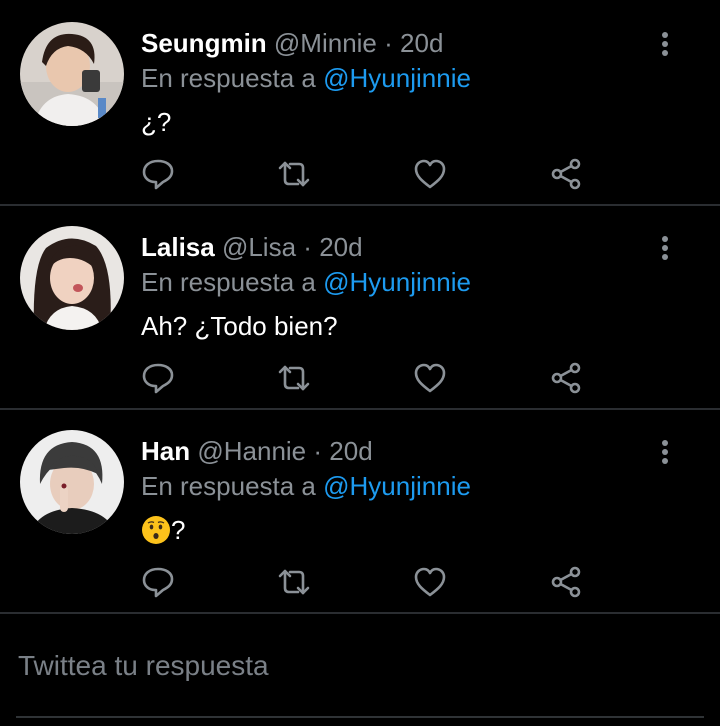  Describe the element at coordinates (178, 530) in the screenshot. I see `tweet-text-suffix: ?` at that location.